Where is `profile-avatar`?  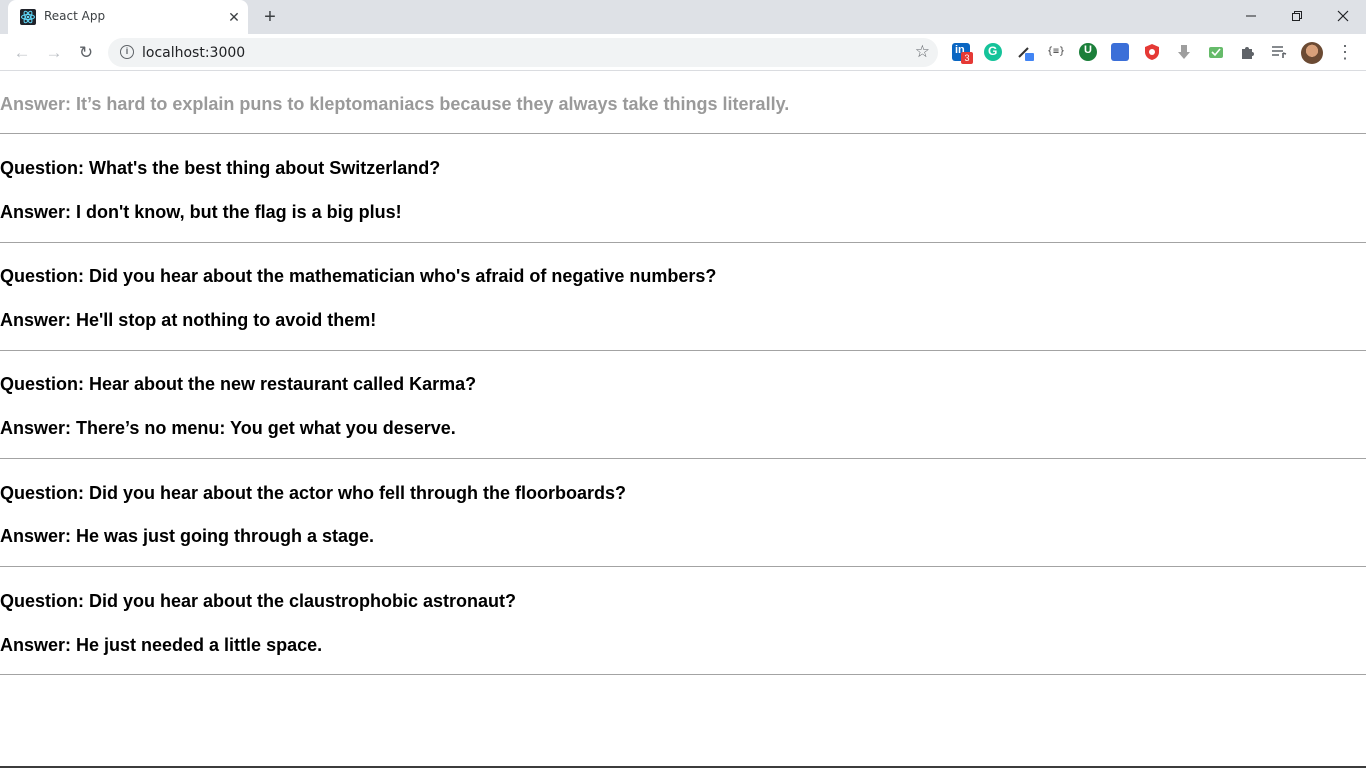
profile-avatar is located at coordinates (1312, 53).